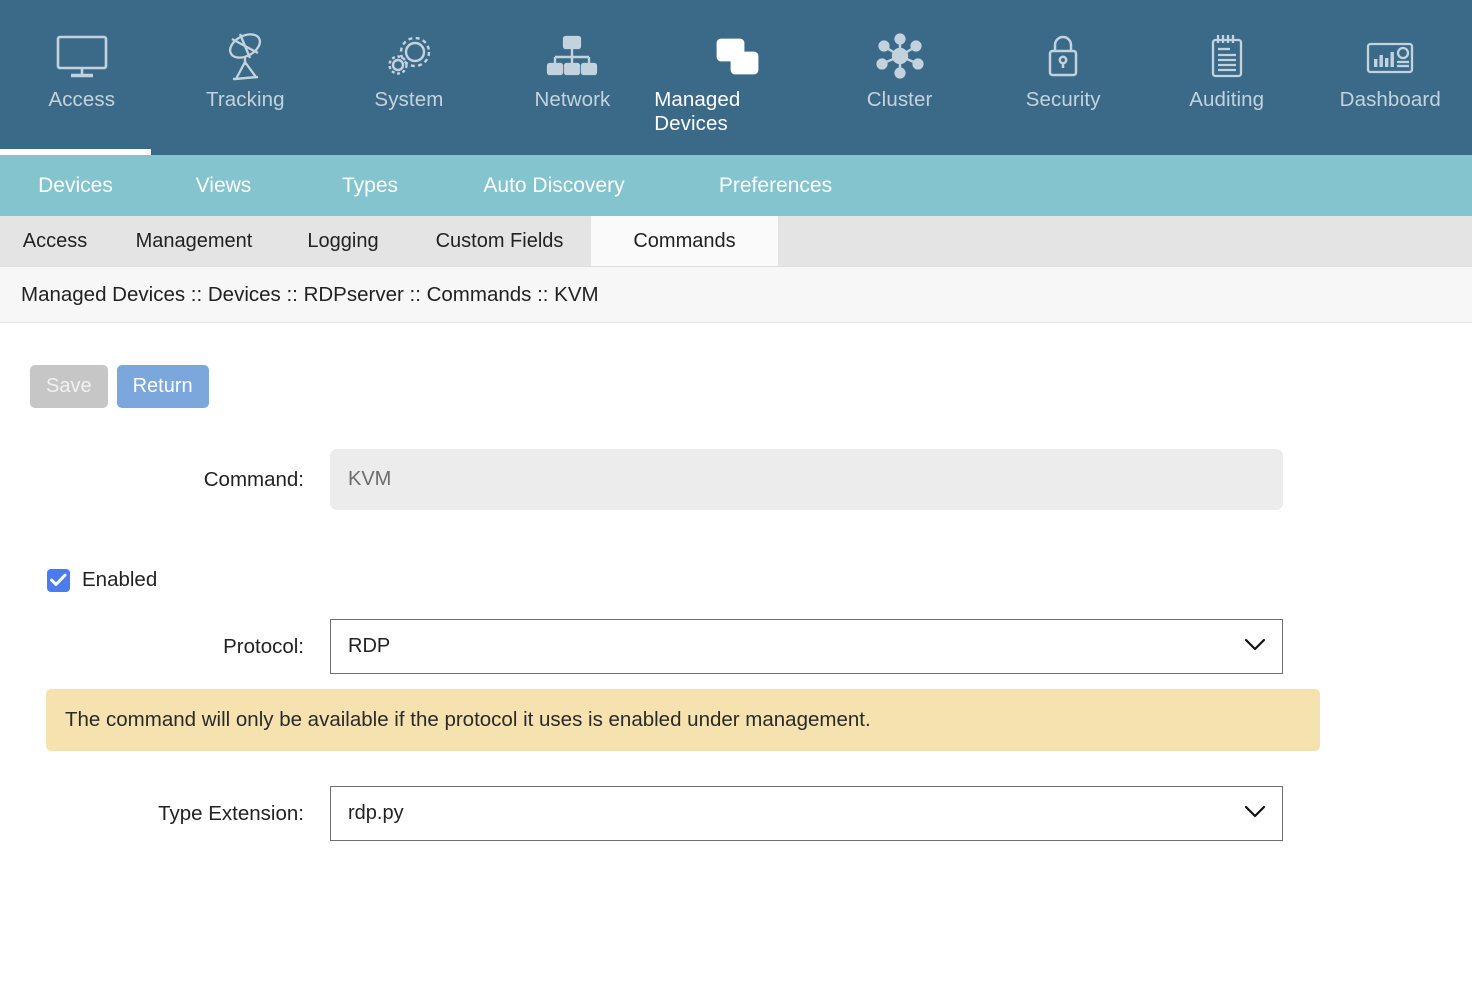 This screenshot has width=1472, height=1000. What do you see at coordinates (900, 57) in the screenshot?
I see `hub-nodes-icon` at bounding box center [900, 57].